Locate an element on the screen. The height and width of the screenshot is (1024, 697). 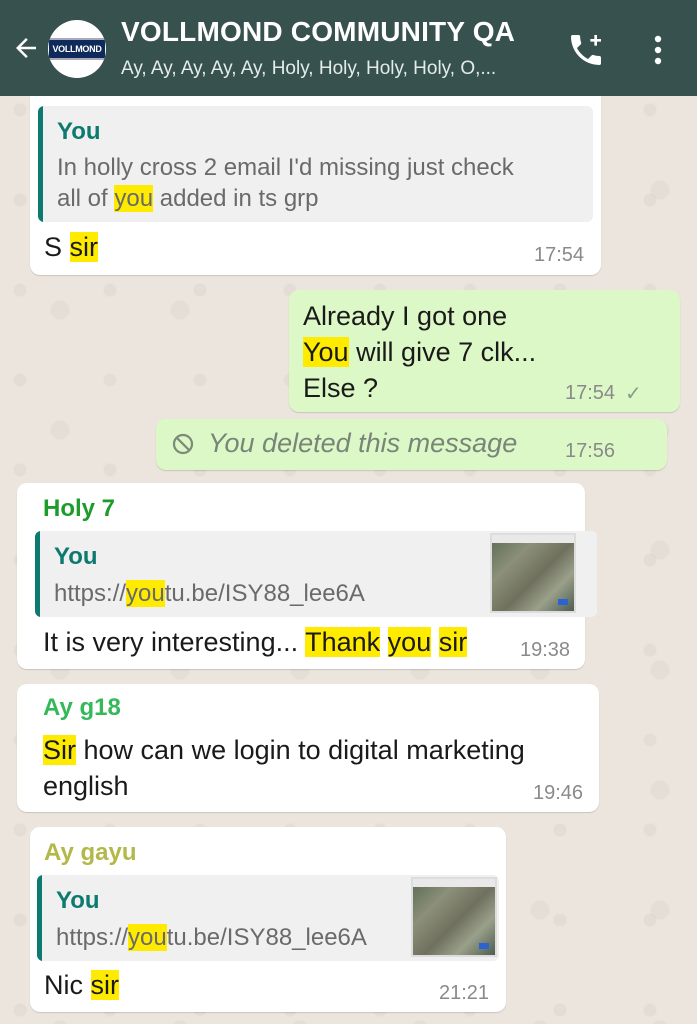
message-text: Nic sir is located at coordinates (81, 985).